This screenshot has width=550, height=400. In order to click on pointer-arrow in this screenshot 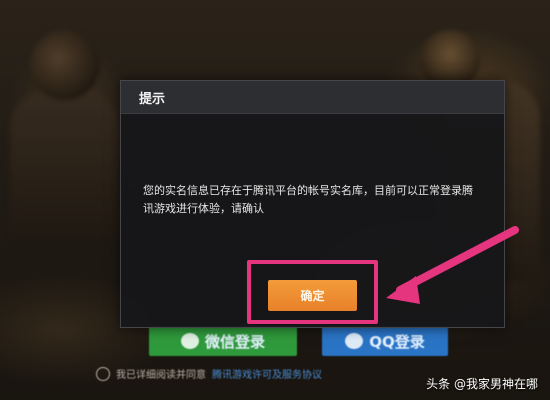, I will do `click(452, 265)`.